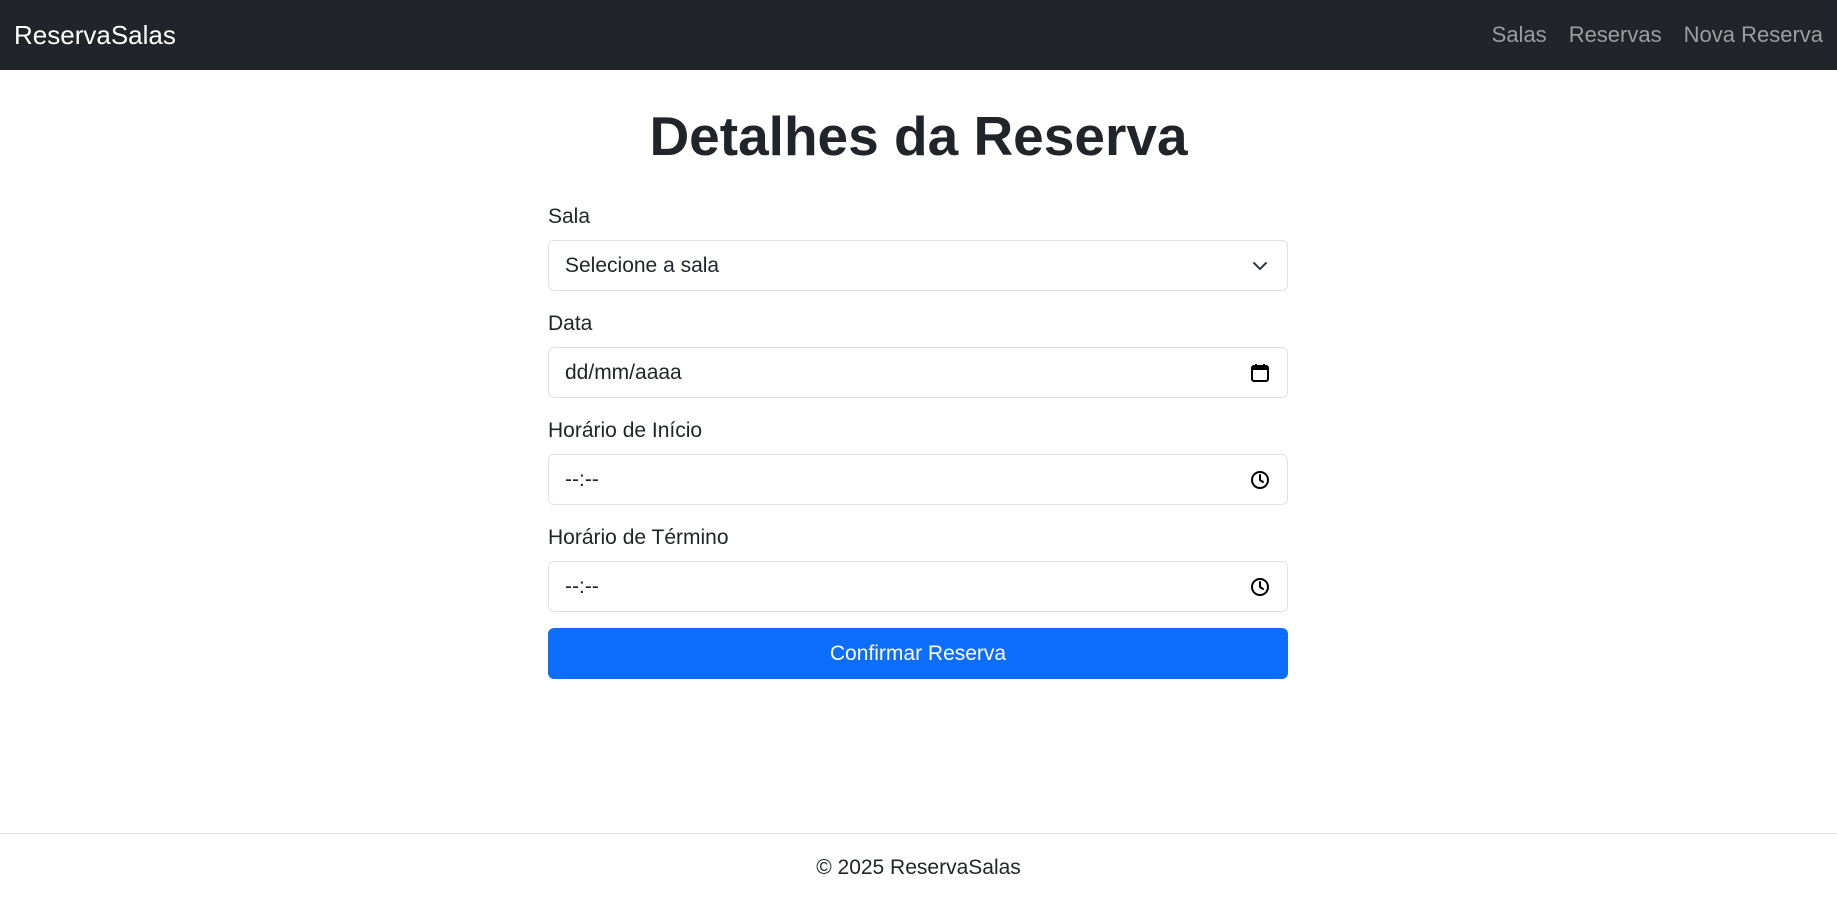 The image size is (1837, 901). I want to click on termino-input-placeholder: --:--, so click(582, 586).